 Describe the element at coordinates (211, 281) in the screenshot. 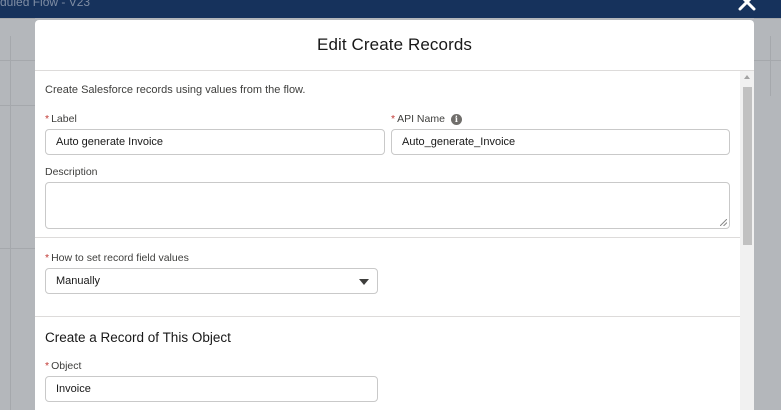

I see `how-to-set-select: Manually` at that location.